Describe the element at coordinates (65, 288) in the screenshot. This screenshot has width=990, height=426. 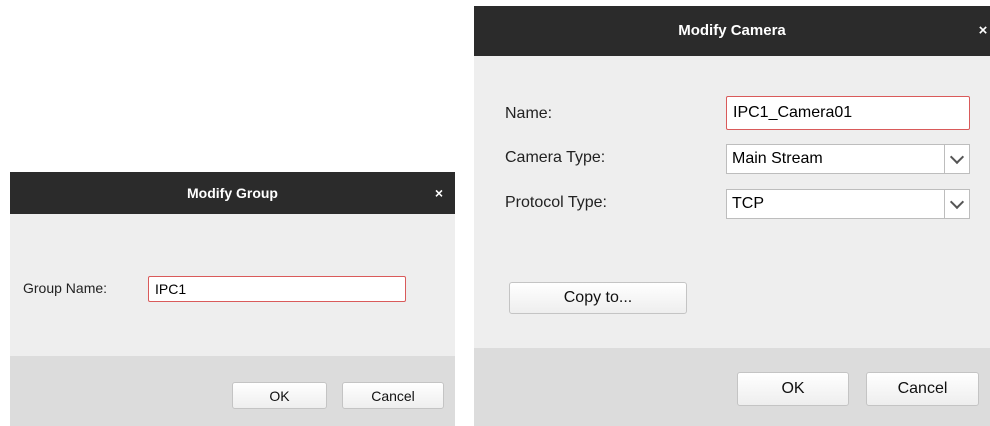
I see `group-name-label: Group Name:` at that location.